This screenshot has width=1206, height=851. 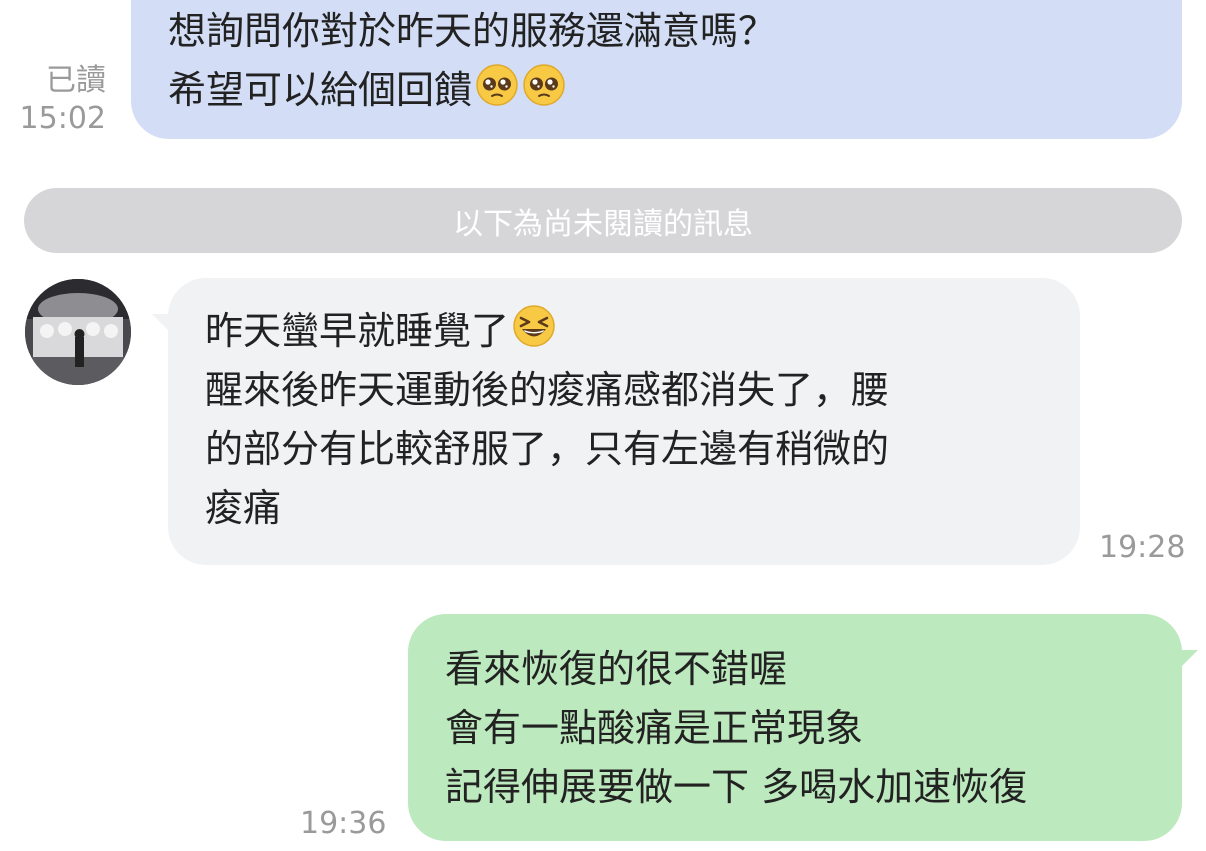 I want to click on unread-messages-divider: 以下為尚未閱讀的訊息, so click(x=603, y=220).